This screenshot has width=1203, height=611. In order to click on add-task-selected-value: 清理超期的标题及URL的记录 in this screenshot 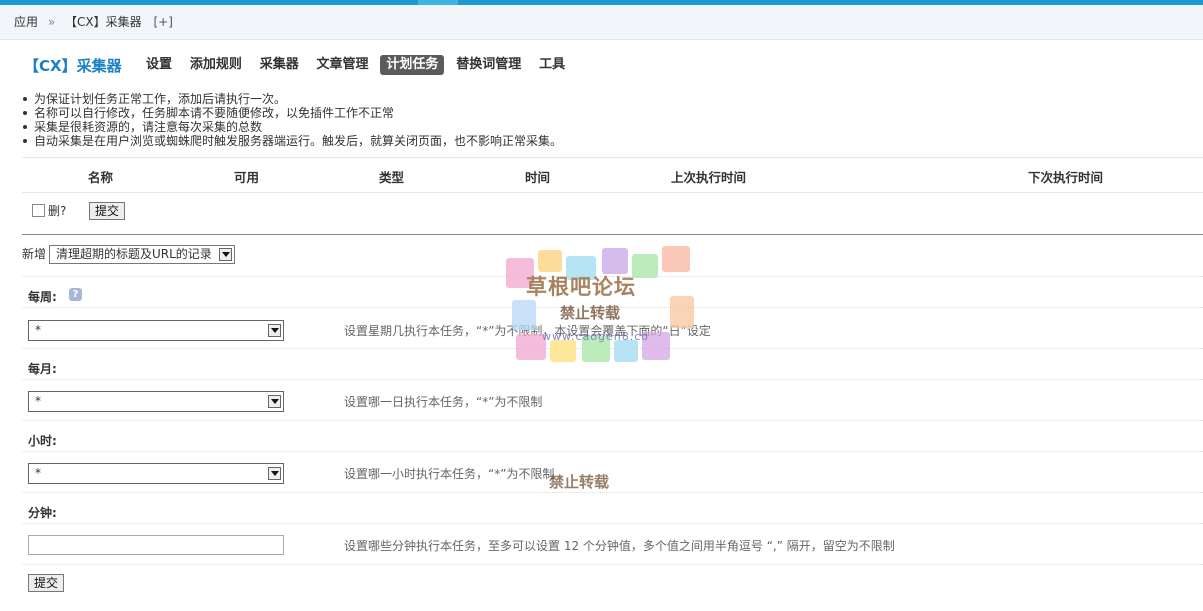, I will do `click(134, 254)`.